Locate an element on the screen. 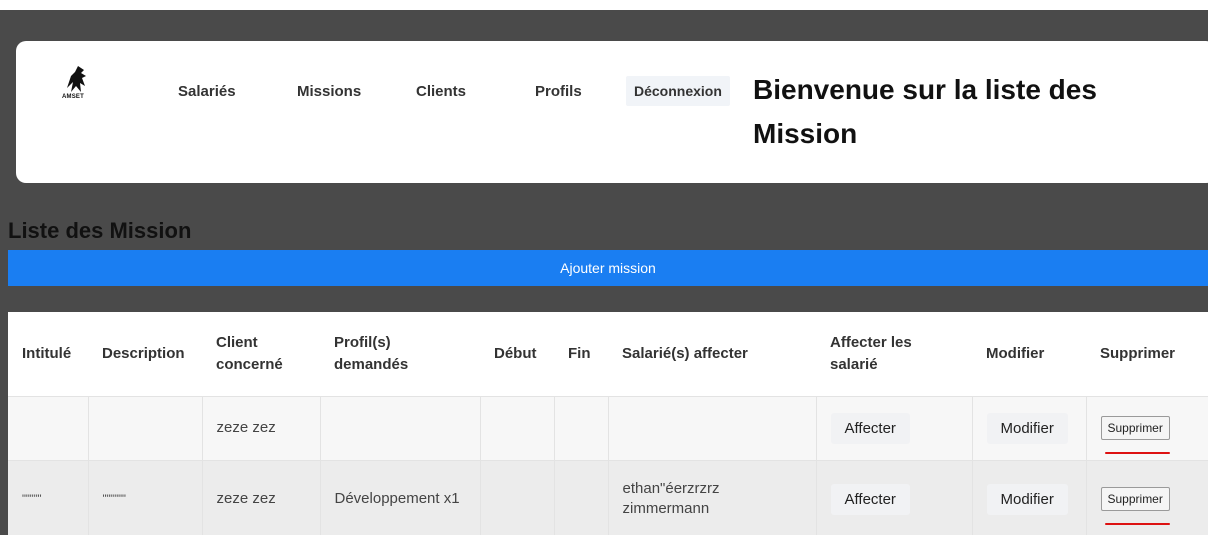 The image size is (1208, 535). top-strip is located at coordinates (604, 5).